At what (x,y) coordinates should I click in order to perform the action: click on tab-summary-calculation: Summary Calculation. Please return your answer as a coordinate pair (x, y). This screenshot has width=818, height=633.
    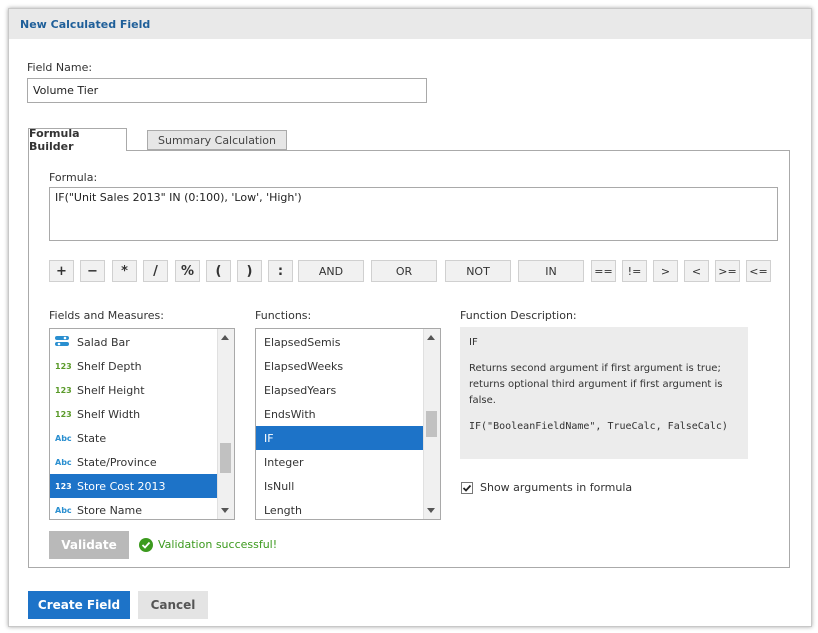
    Looking at the image, I should click on (217, 140).